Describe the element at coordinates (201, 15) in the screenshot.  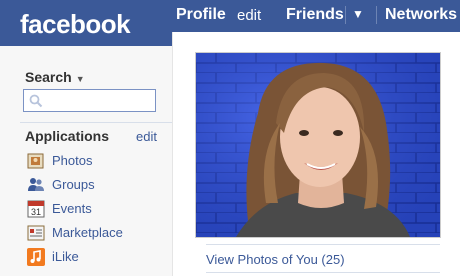
I see `nav-profile-link: Profile` at that location.